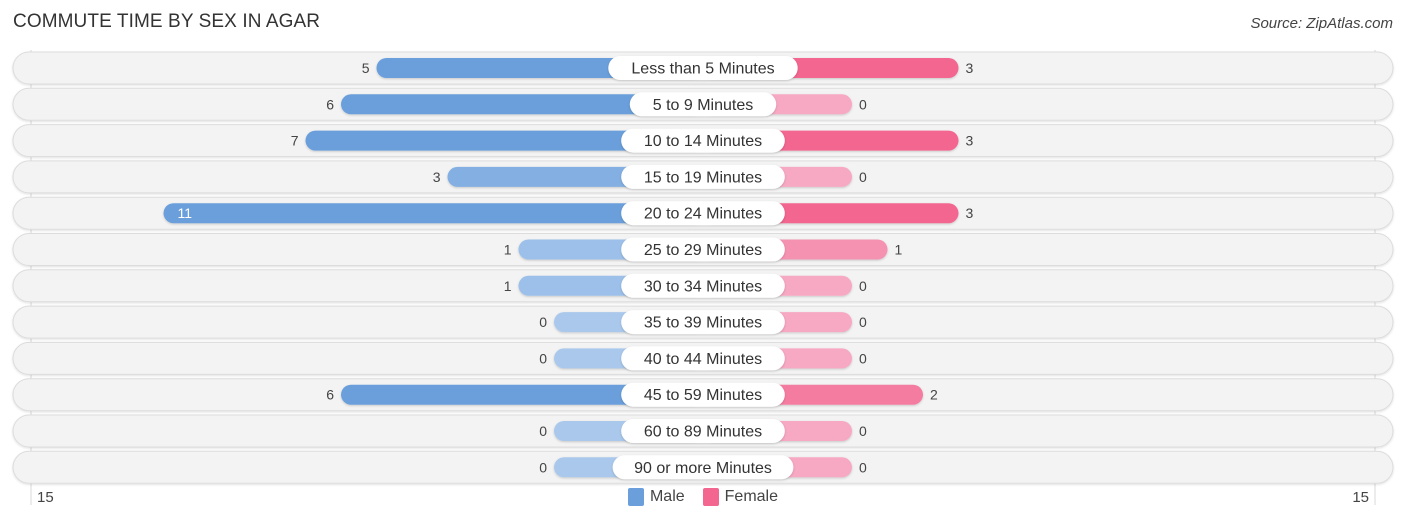 The image size is (1406, 523). I want to click on legend: Male Female, so click(703, 497).